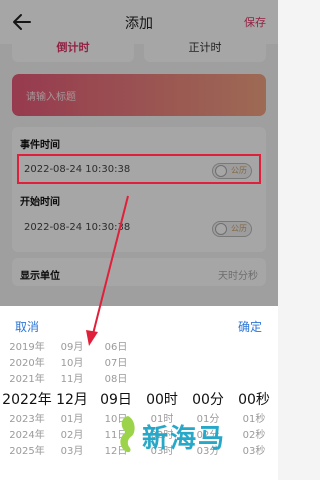 The width and height of the screenshot is (320, 480). What do you see at coordinates (184, 439) in the screenshot?
I see `watermark-text: 新海马` at bounding box center [184, 439].